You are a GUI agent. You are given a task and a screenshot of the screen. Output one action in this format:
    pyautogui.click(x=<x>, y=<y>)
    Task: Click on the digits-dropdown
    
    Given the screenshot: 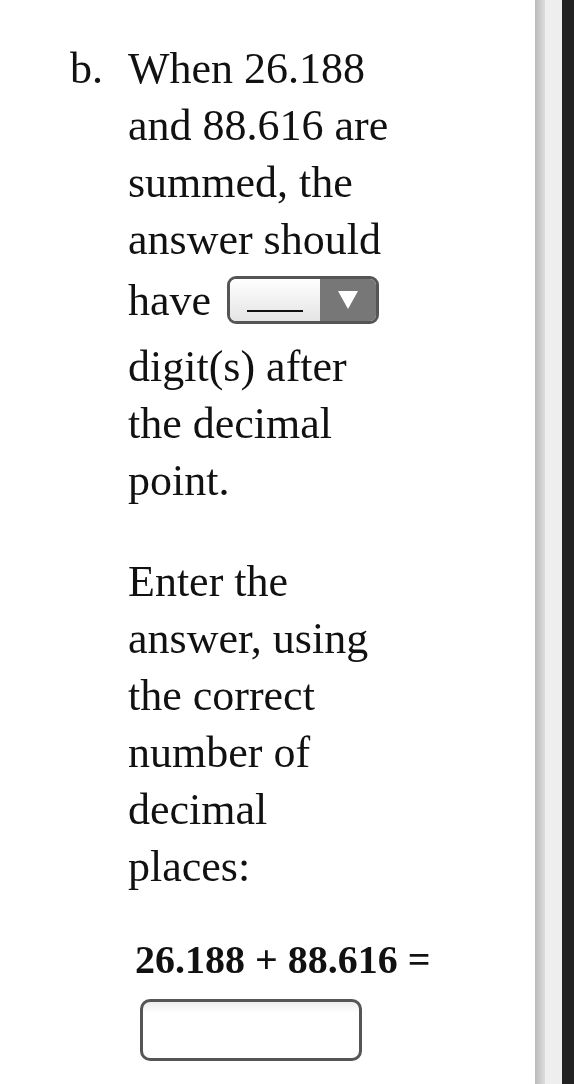 What is the action you would take?
    pyautogui.click(x=303, y=300)
    